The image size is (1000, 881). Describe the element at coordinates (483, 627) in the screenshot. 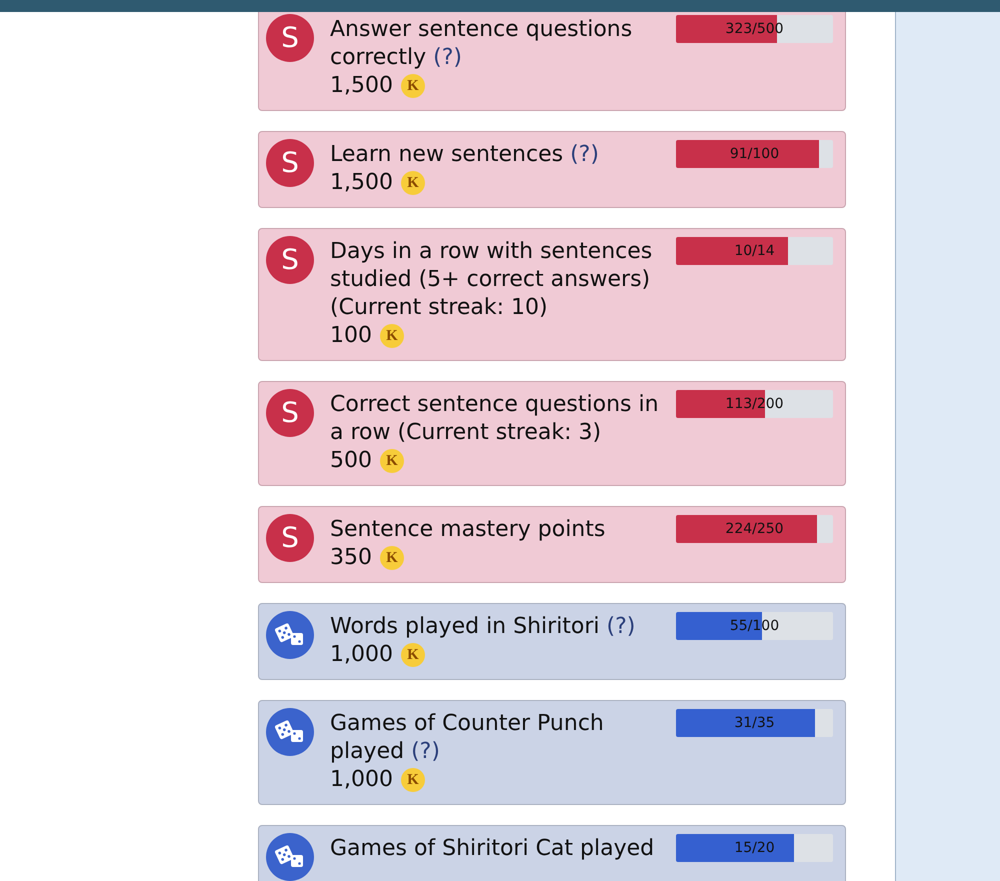

I see `goal-title: Words played in Shiritori (?)` at that location.